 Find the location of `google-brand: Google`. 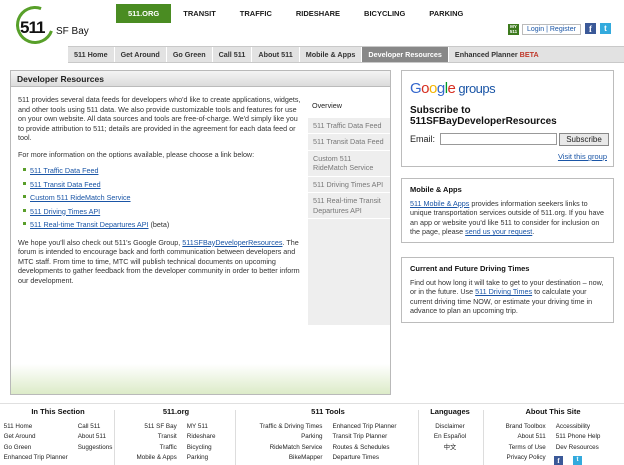

google-brand: Google is located at coordinates (433, 88).